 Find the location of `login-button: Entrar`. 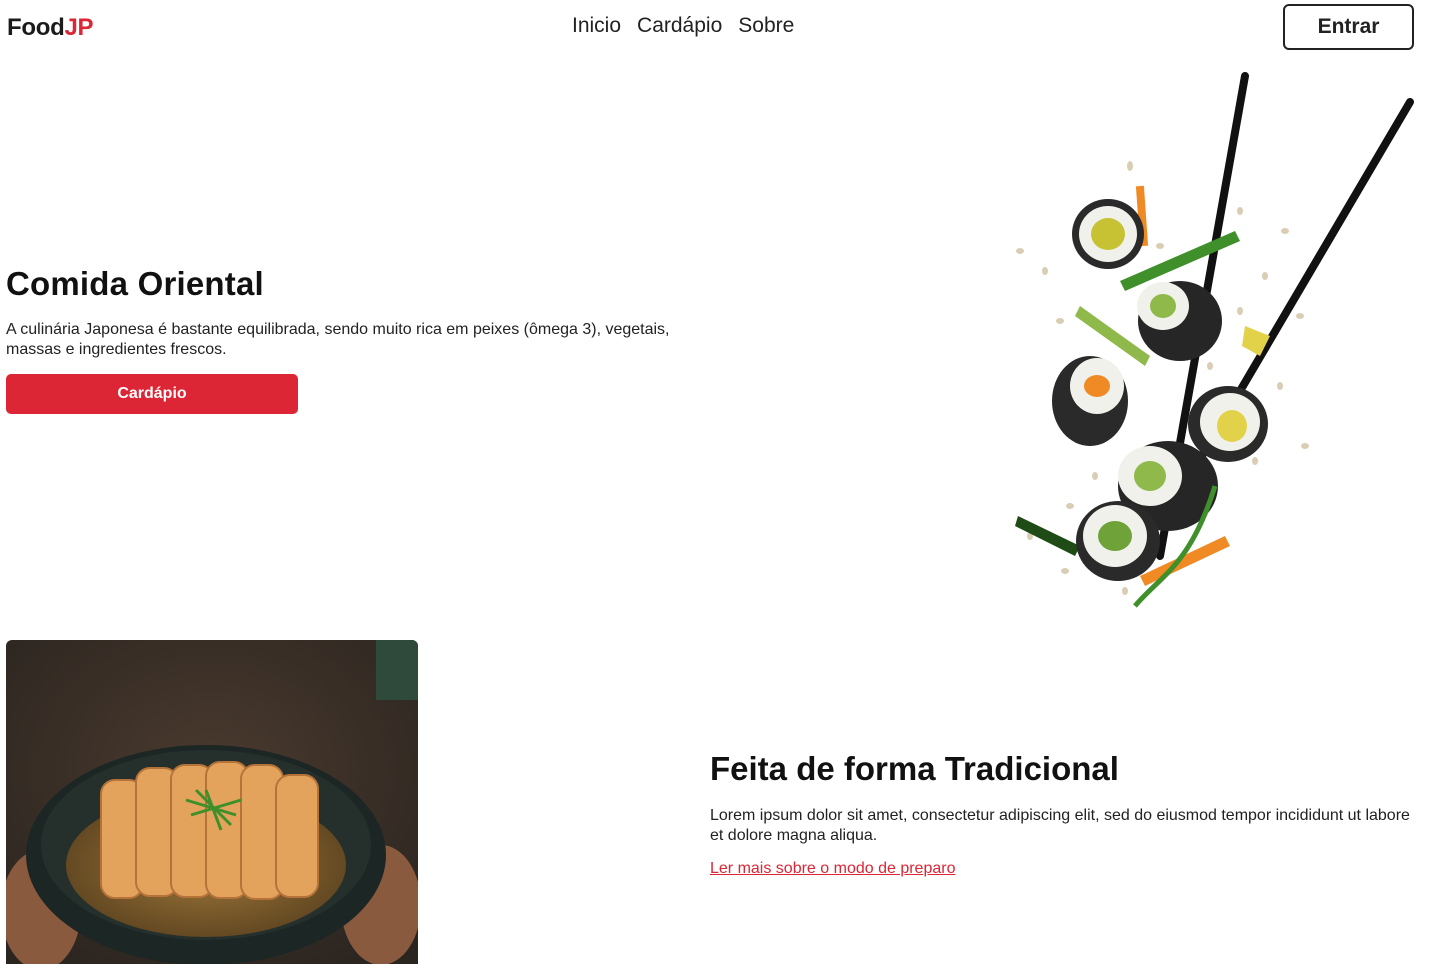

login-button: Entrar is located at coordinates (1348, 27).